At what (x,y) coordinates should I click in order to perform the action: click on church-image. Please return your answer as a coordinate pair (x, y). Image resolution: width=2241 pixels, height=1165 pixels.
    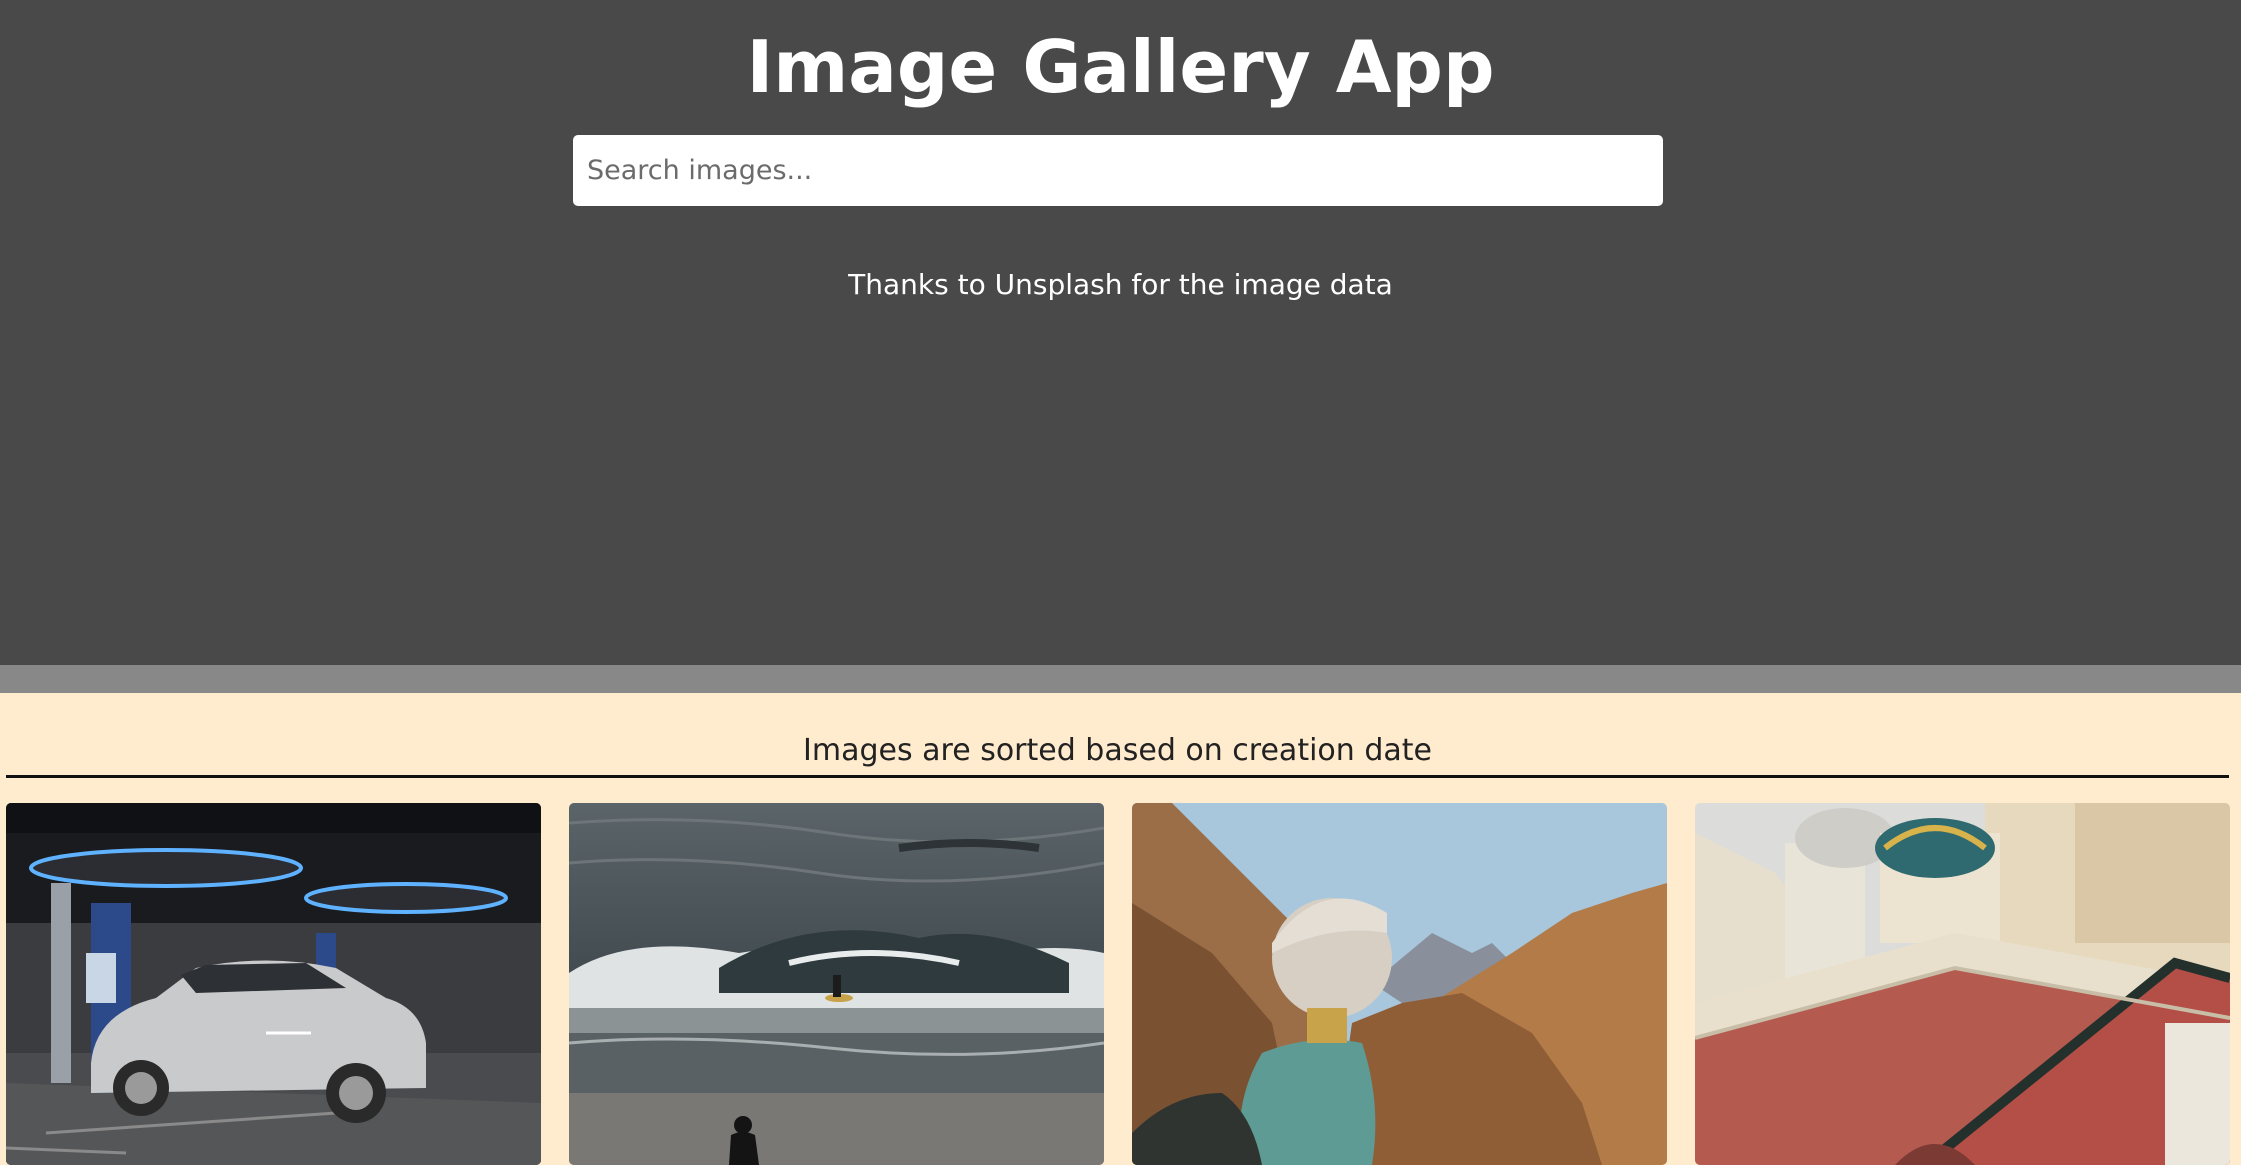
    Looking at the image, I should click on (1962, 984).